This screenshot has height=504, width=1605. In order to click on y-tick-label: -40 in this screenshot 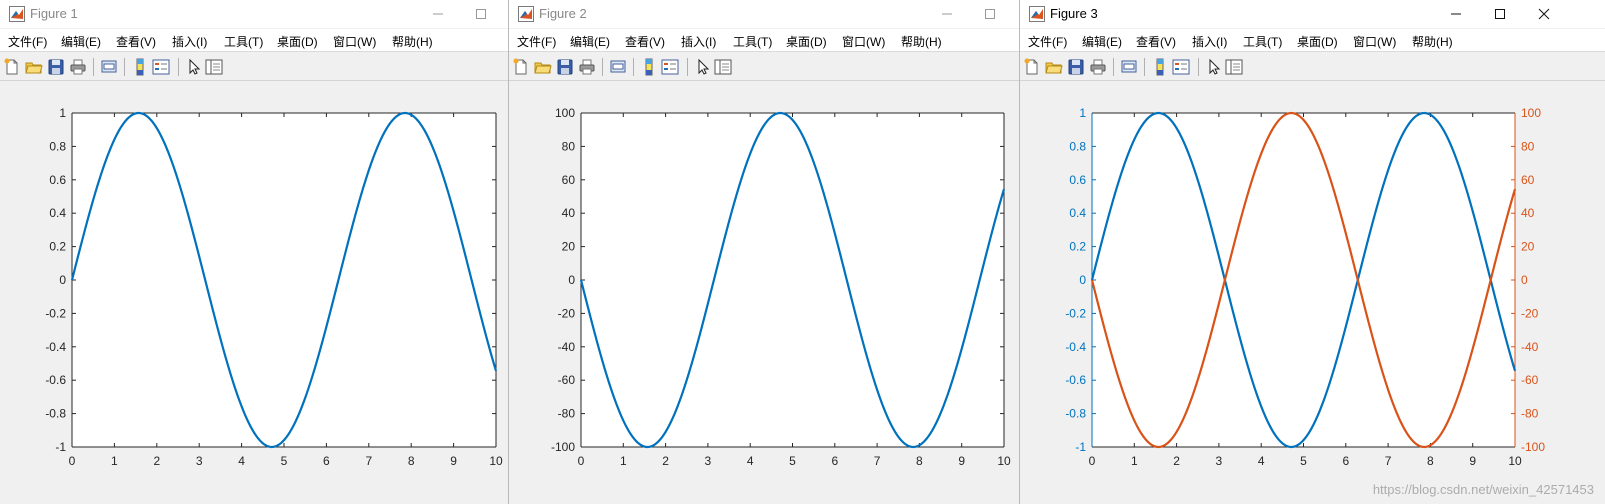, I will do `click(567, 347)`.